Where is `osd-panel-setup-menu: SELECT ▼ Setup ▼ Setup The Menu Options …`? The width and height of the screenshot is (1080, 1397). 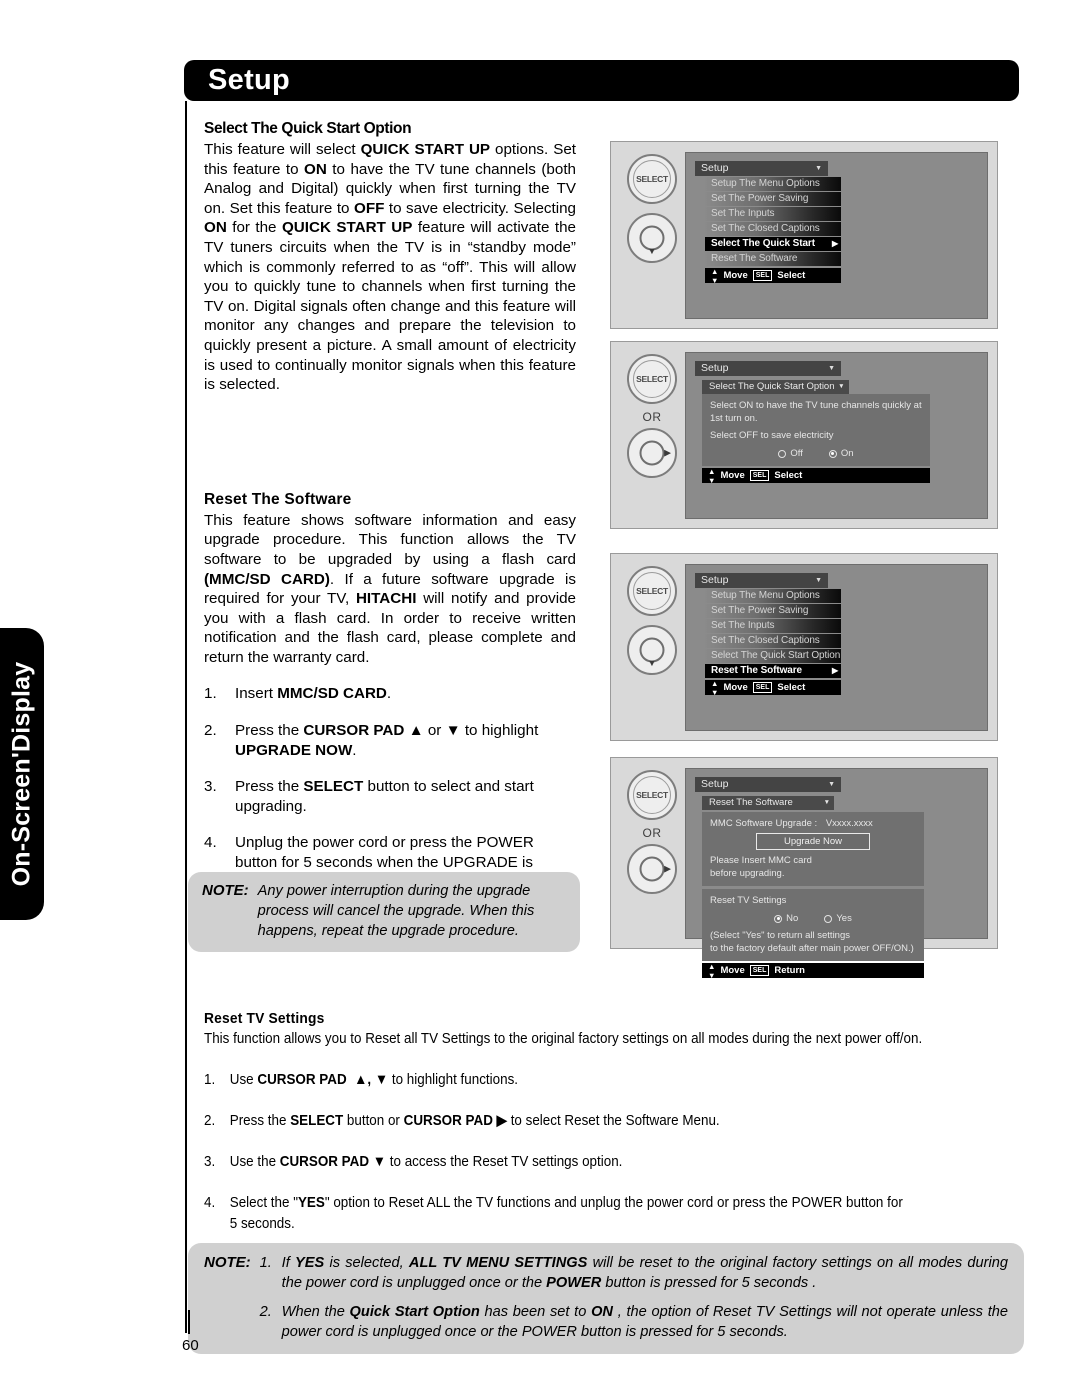 osd-panel-setup-menu: SELECT ▼ Setup ▼ Setup The Menu Options … is located at coordinates (804, 235).